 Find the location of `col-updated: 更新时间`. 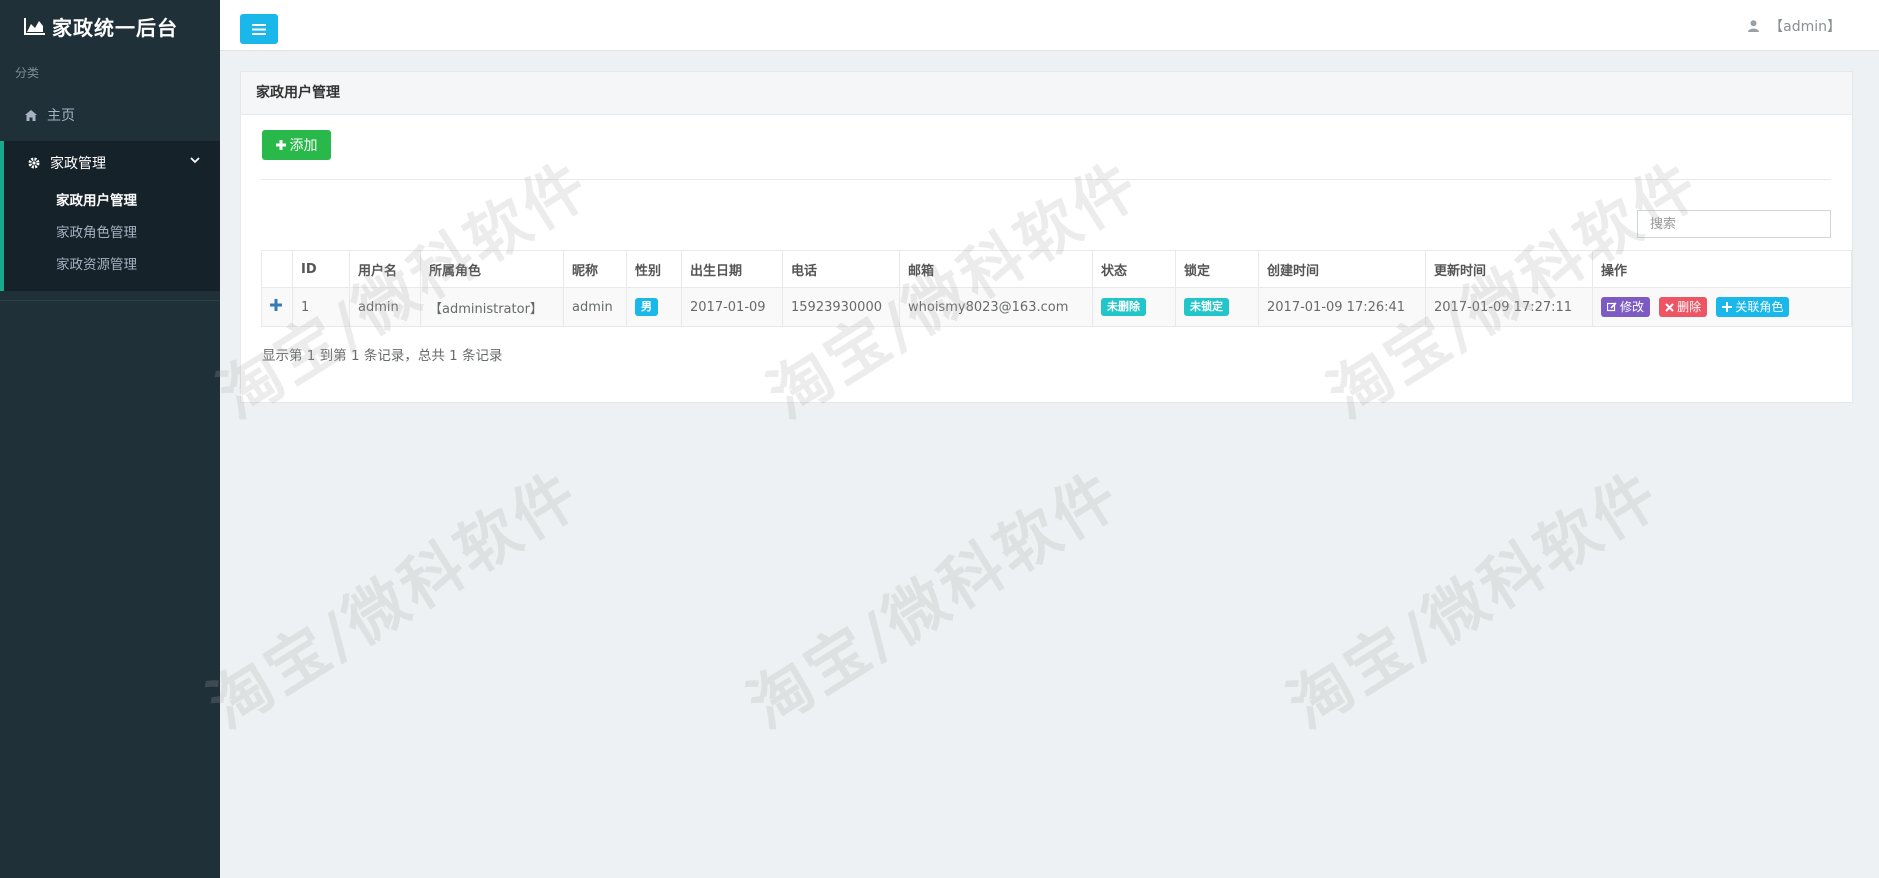

col-updated: 更新时间 is located at coordinates (1509, 269).